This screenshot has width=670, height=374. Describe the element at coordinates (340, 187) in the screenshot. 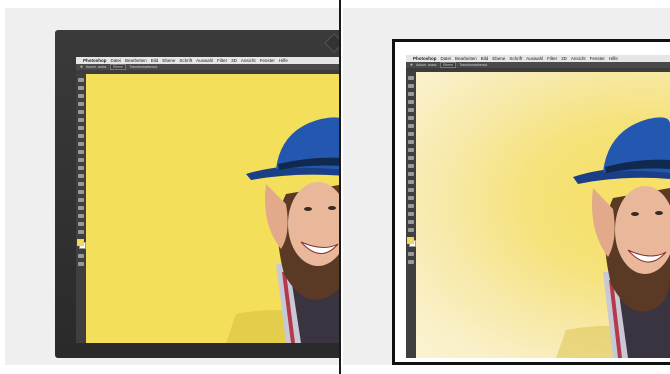

I see `panel-divider` at that location.